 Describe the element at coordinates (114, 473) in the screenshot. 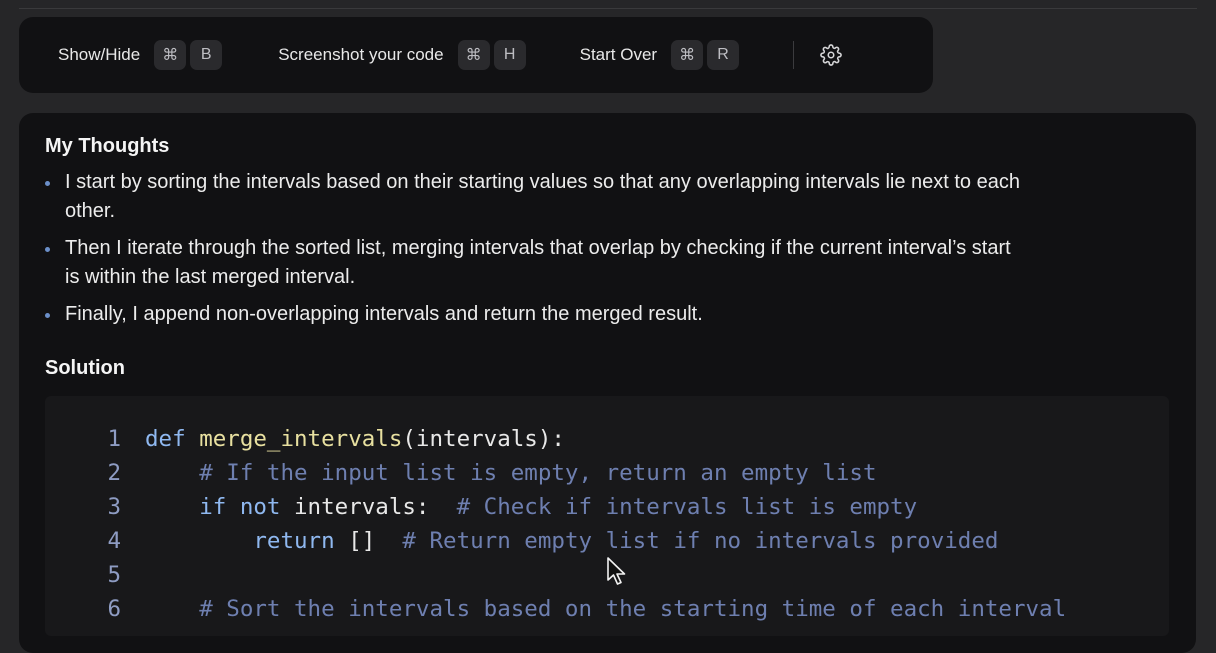

I see `line-number: 2` at that location.